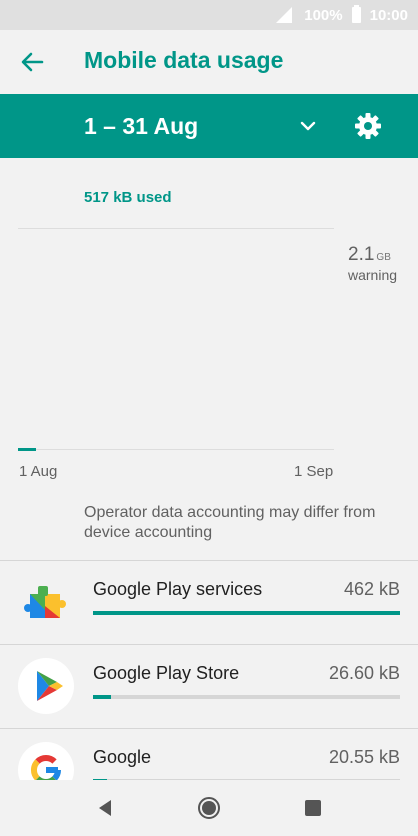  Describe the element at coordinates (383, 257) in the screenshot. I see `warning-unit: GB` at that location.